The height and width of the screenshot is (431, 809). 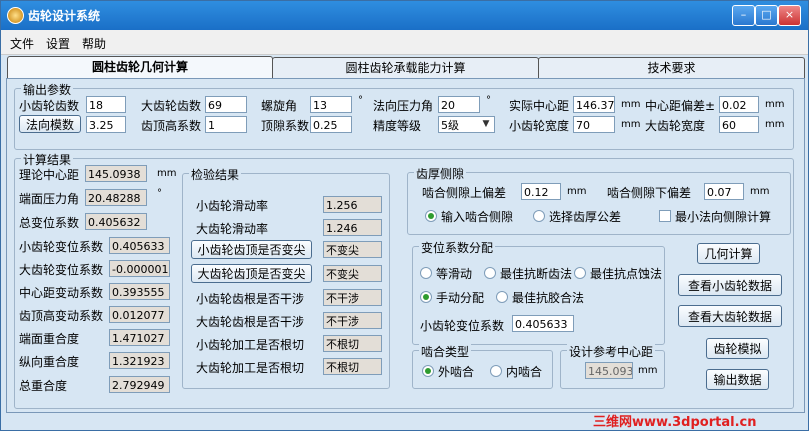 What do you see at coordinates (457, 247) in the screenshot?
I see `shift-legend: 变位系数分配` at bounding box center [457, 247].